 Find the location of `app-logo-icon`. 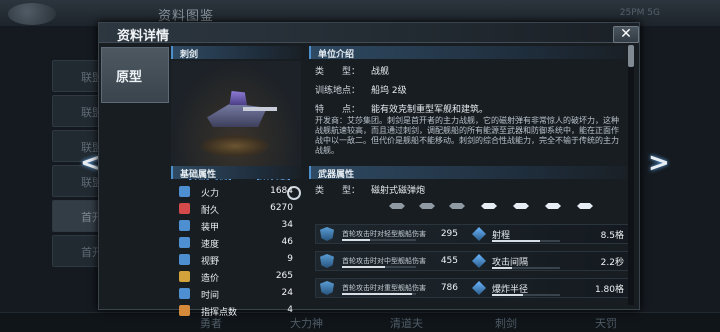

app-logo-icon is located at coordinates (32, 14).